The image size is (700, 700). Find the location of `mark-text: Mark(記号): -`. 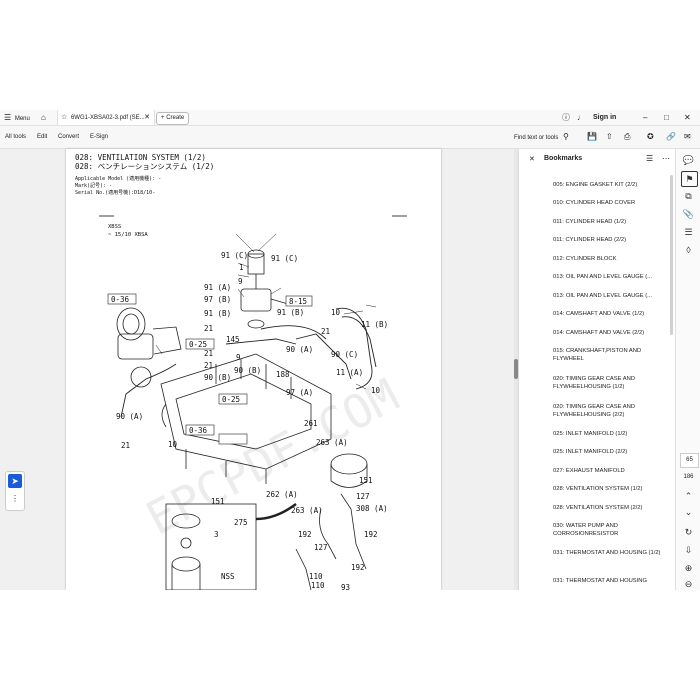

mark-text: Mark(記号): - is located at coordinates (93, 185).